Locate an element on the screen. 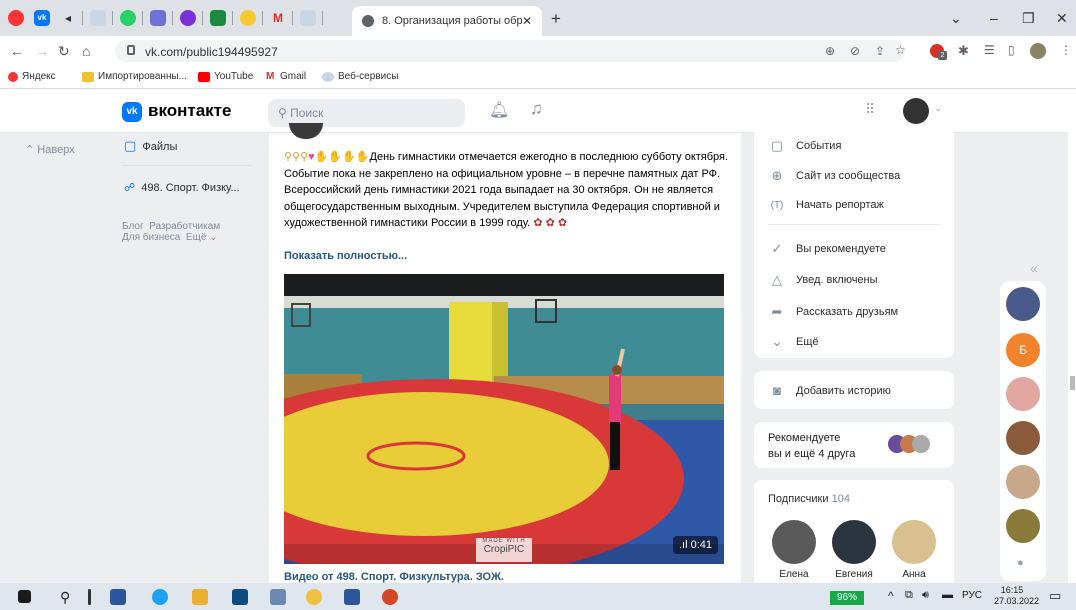 Image resolution: width=1076 pixels, height=610 pixels. notifications-bell-icon: 🔔︎ is located at coordinates (499, 110).